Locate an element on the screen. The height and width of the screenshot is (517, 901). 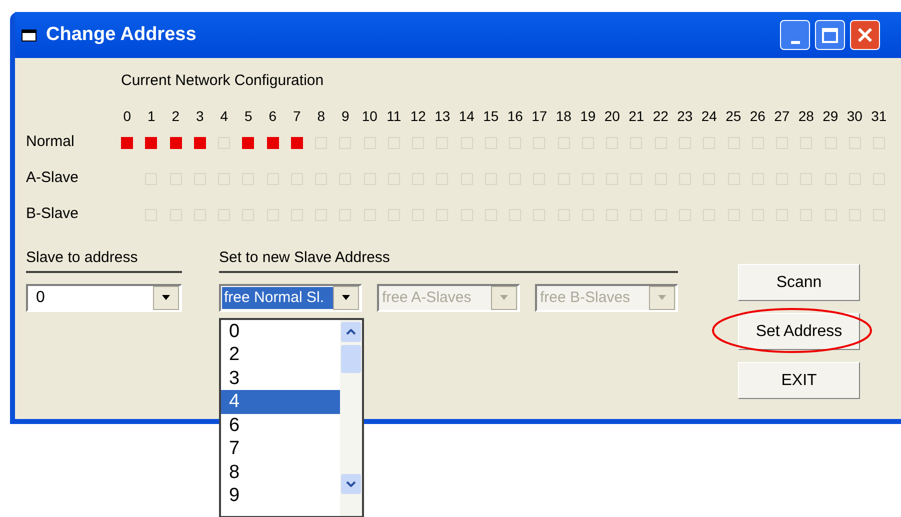
dialog-button: EXIT is located at coordinates (799, 380).